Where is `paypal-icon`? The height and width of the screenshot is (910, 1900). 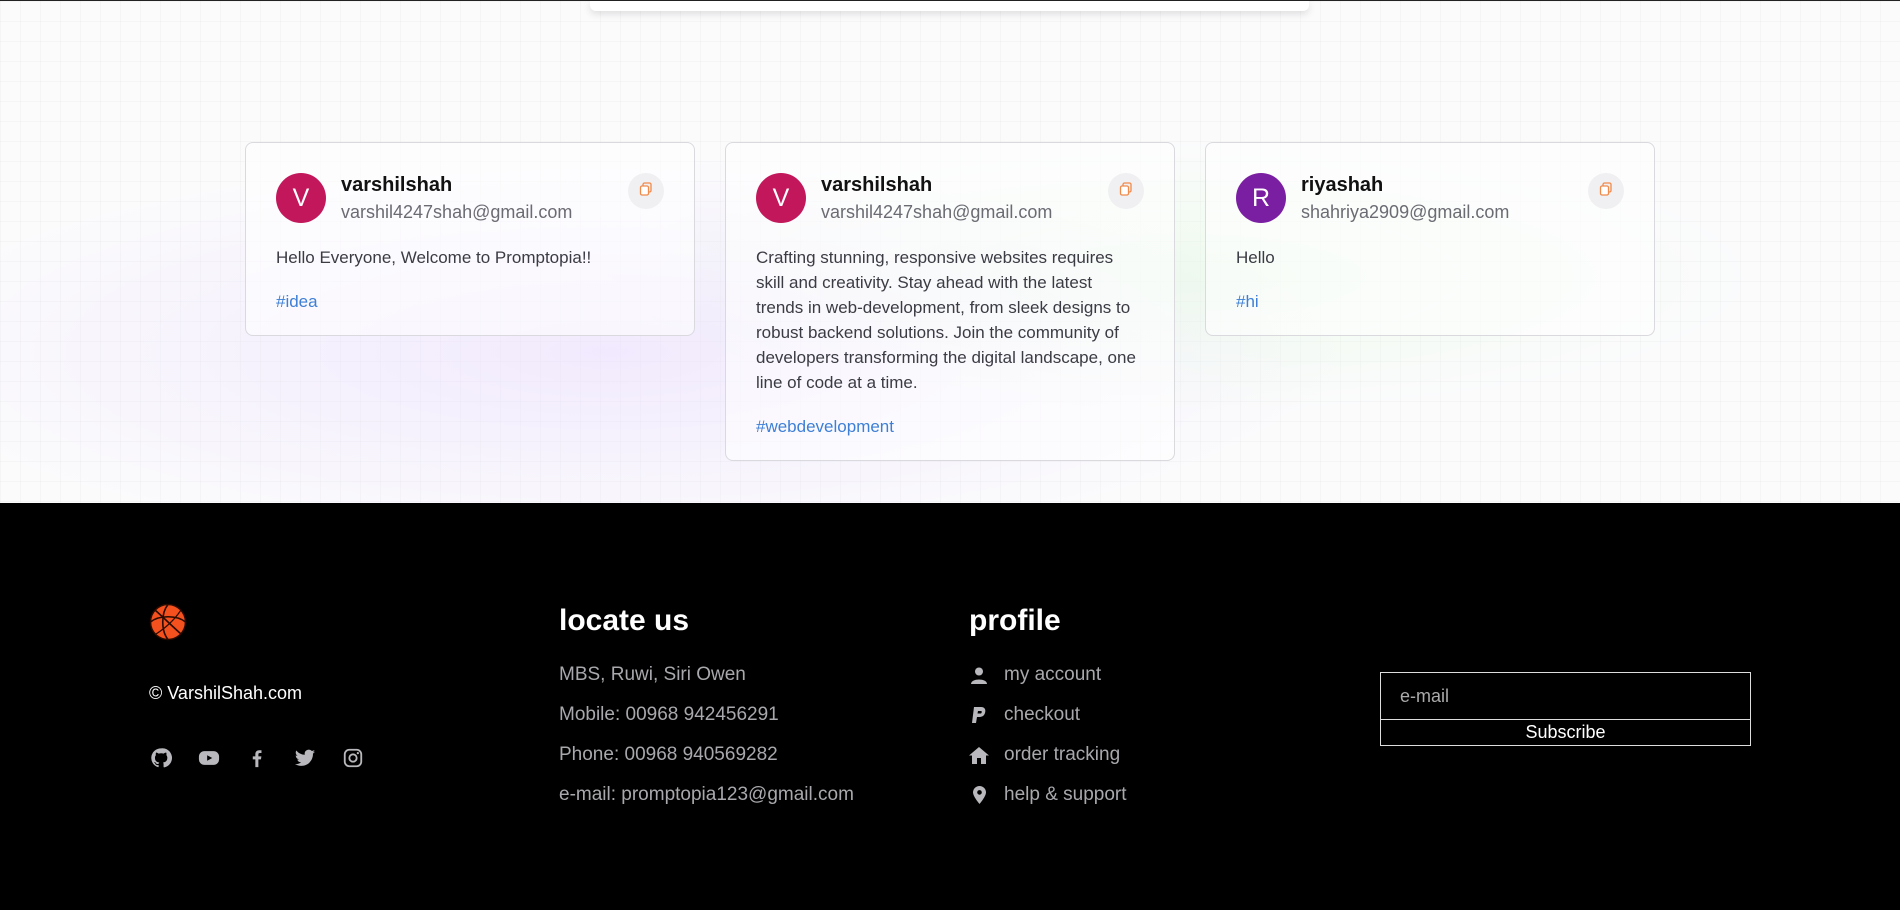
paypal-icon is located at coordinates (979, 715).